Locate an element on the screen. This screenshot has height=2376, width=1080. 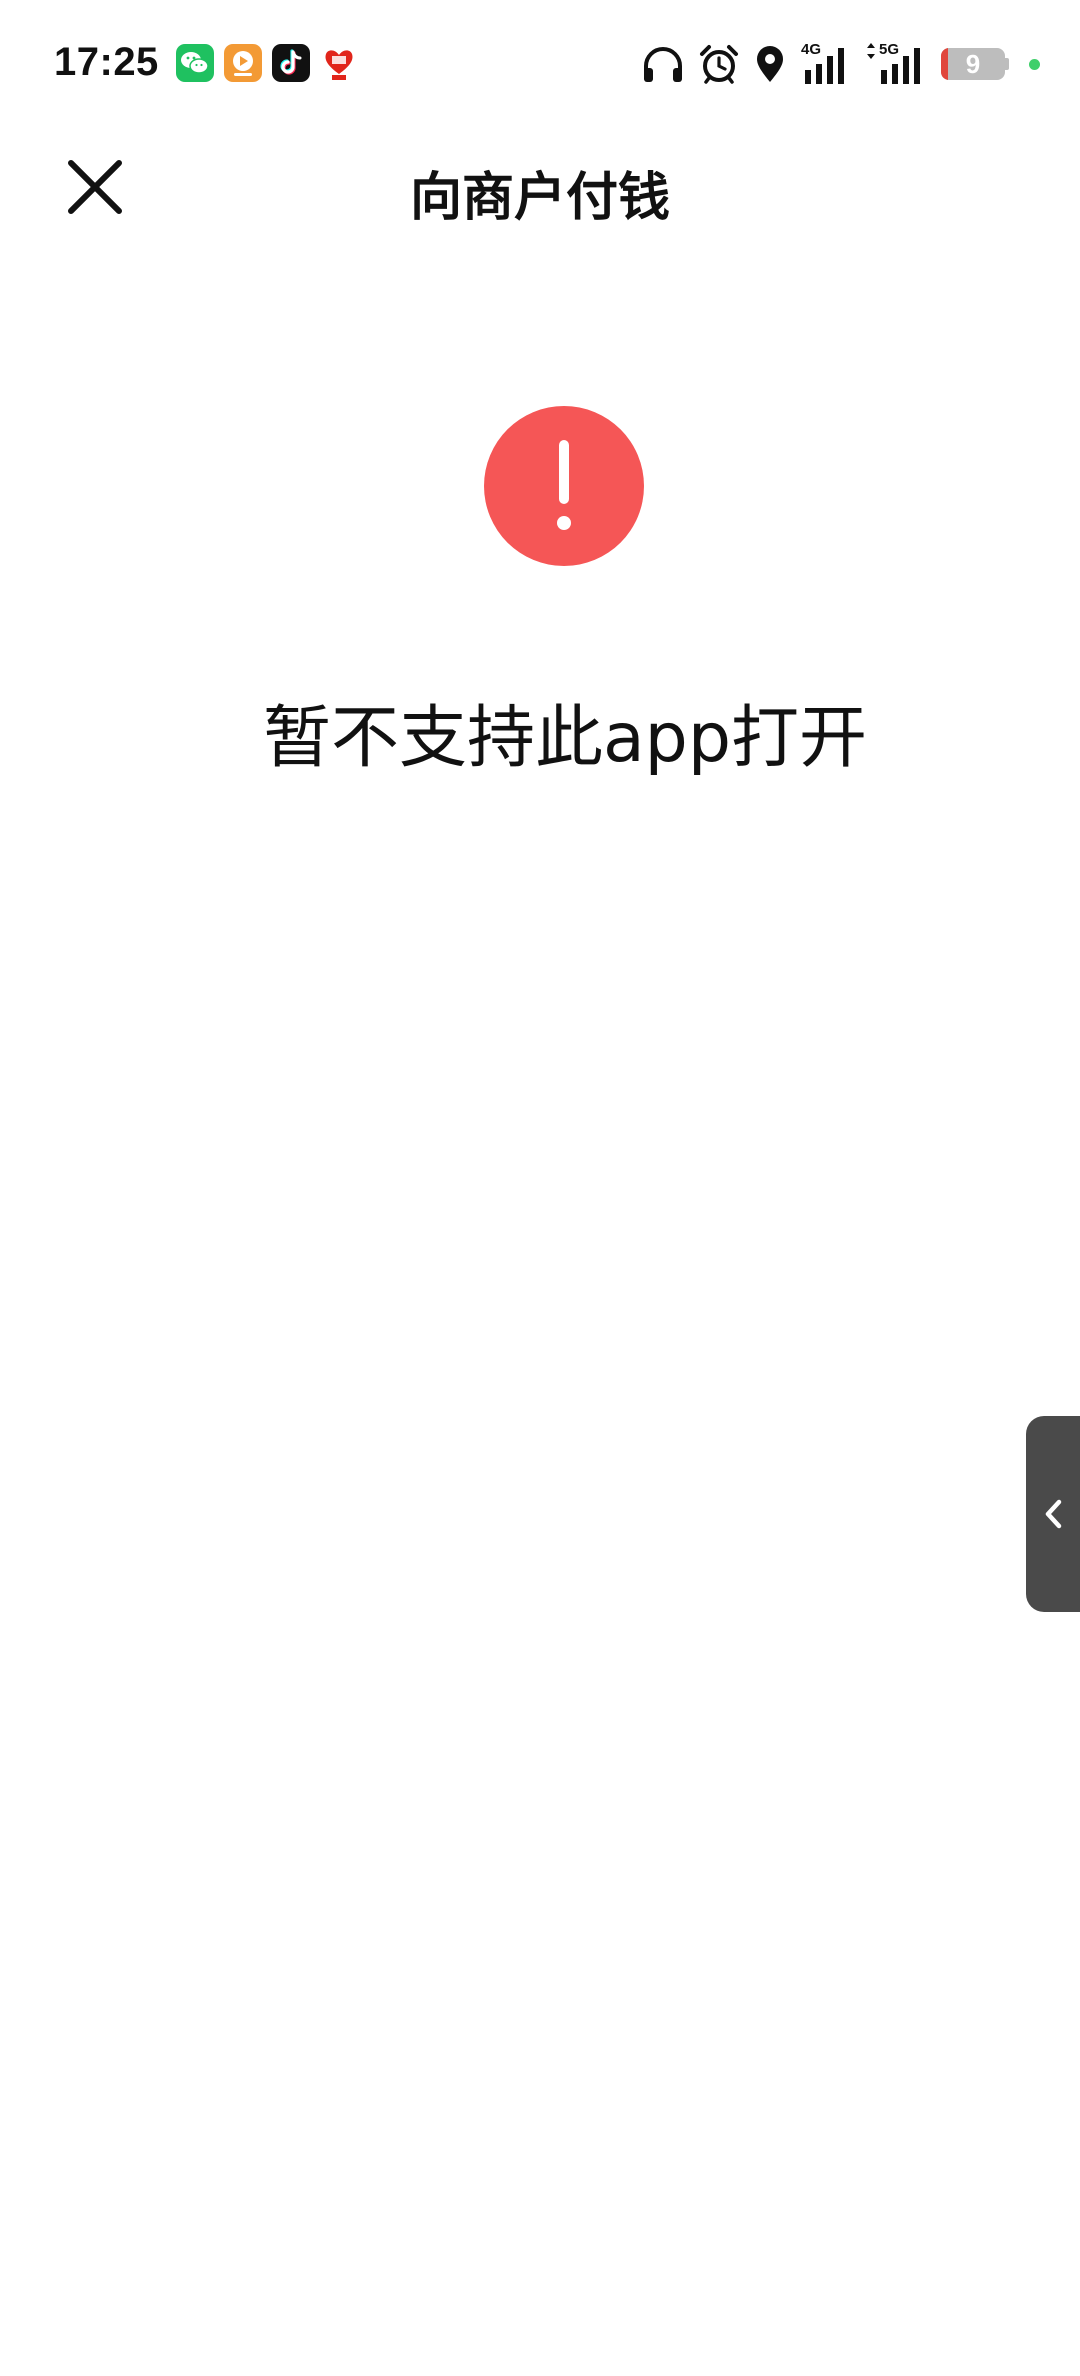
battery-low-indicator is located at coordinates (944, 64).